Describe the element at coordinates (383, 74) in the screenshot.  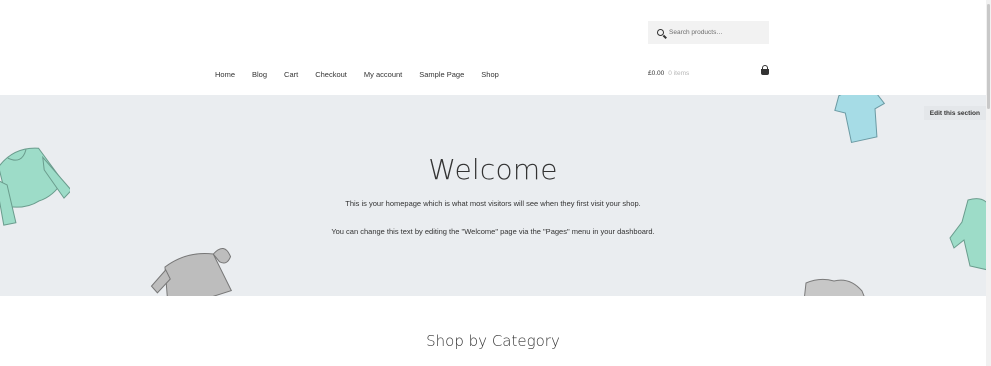
I see `nav-my-account: My account` at that location.